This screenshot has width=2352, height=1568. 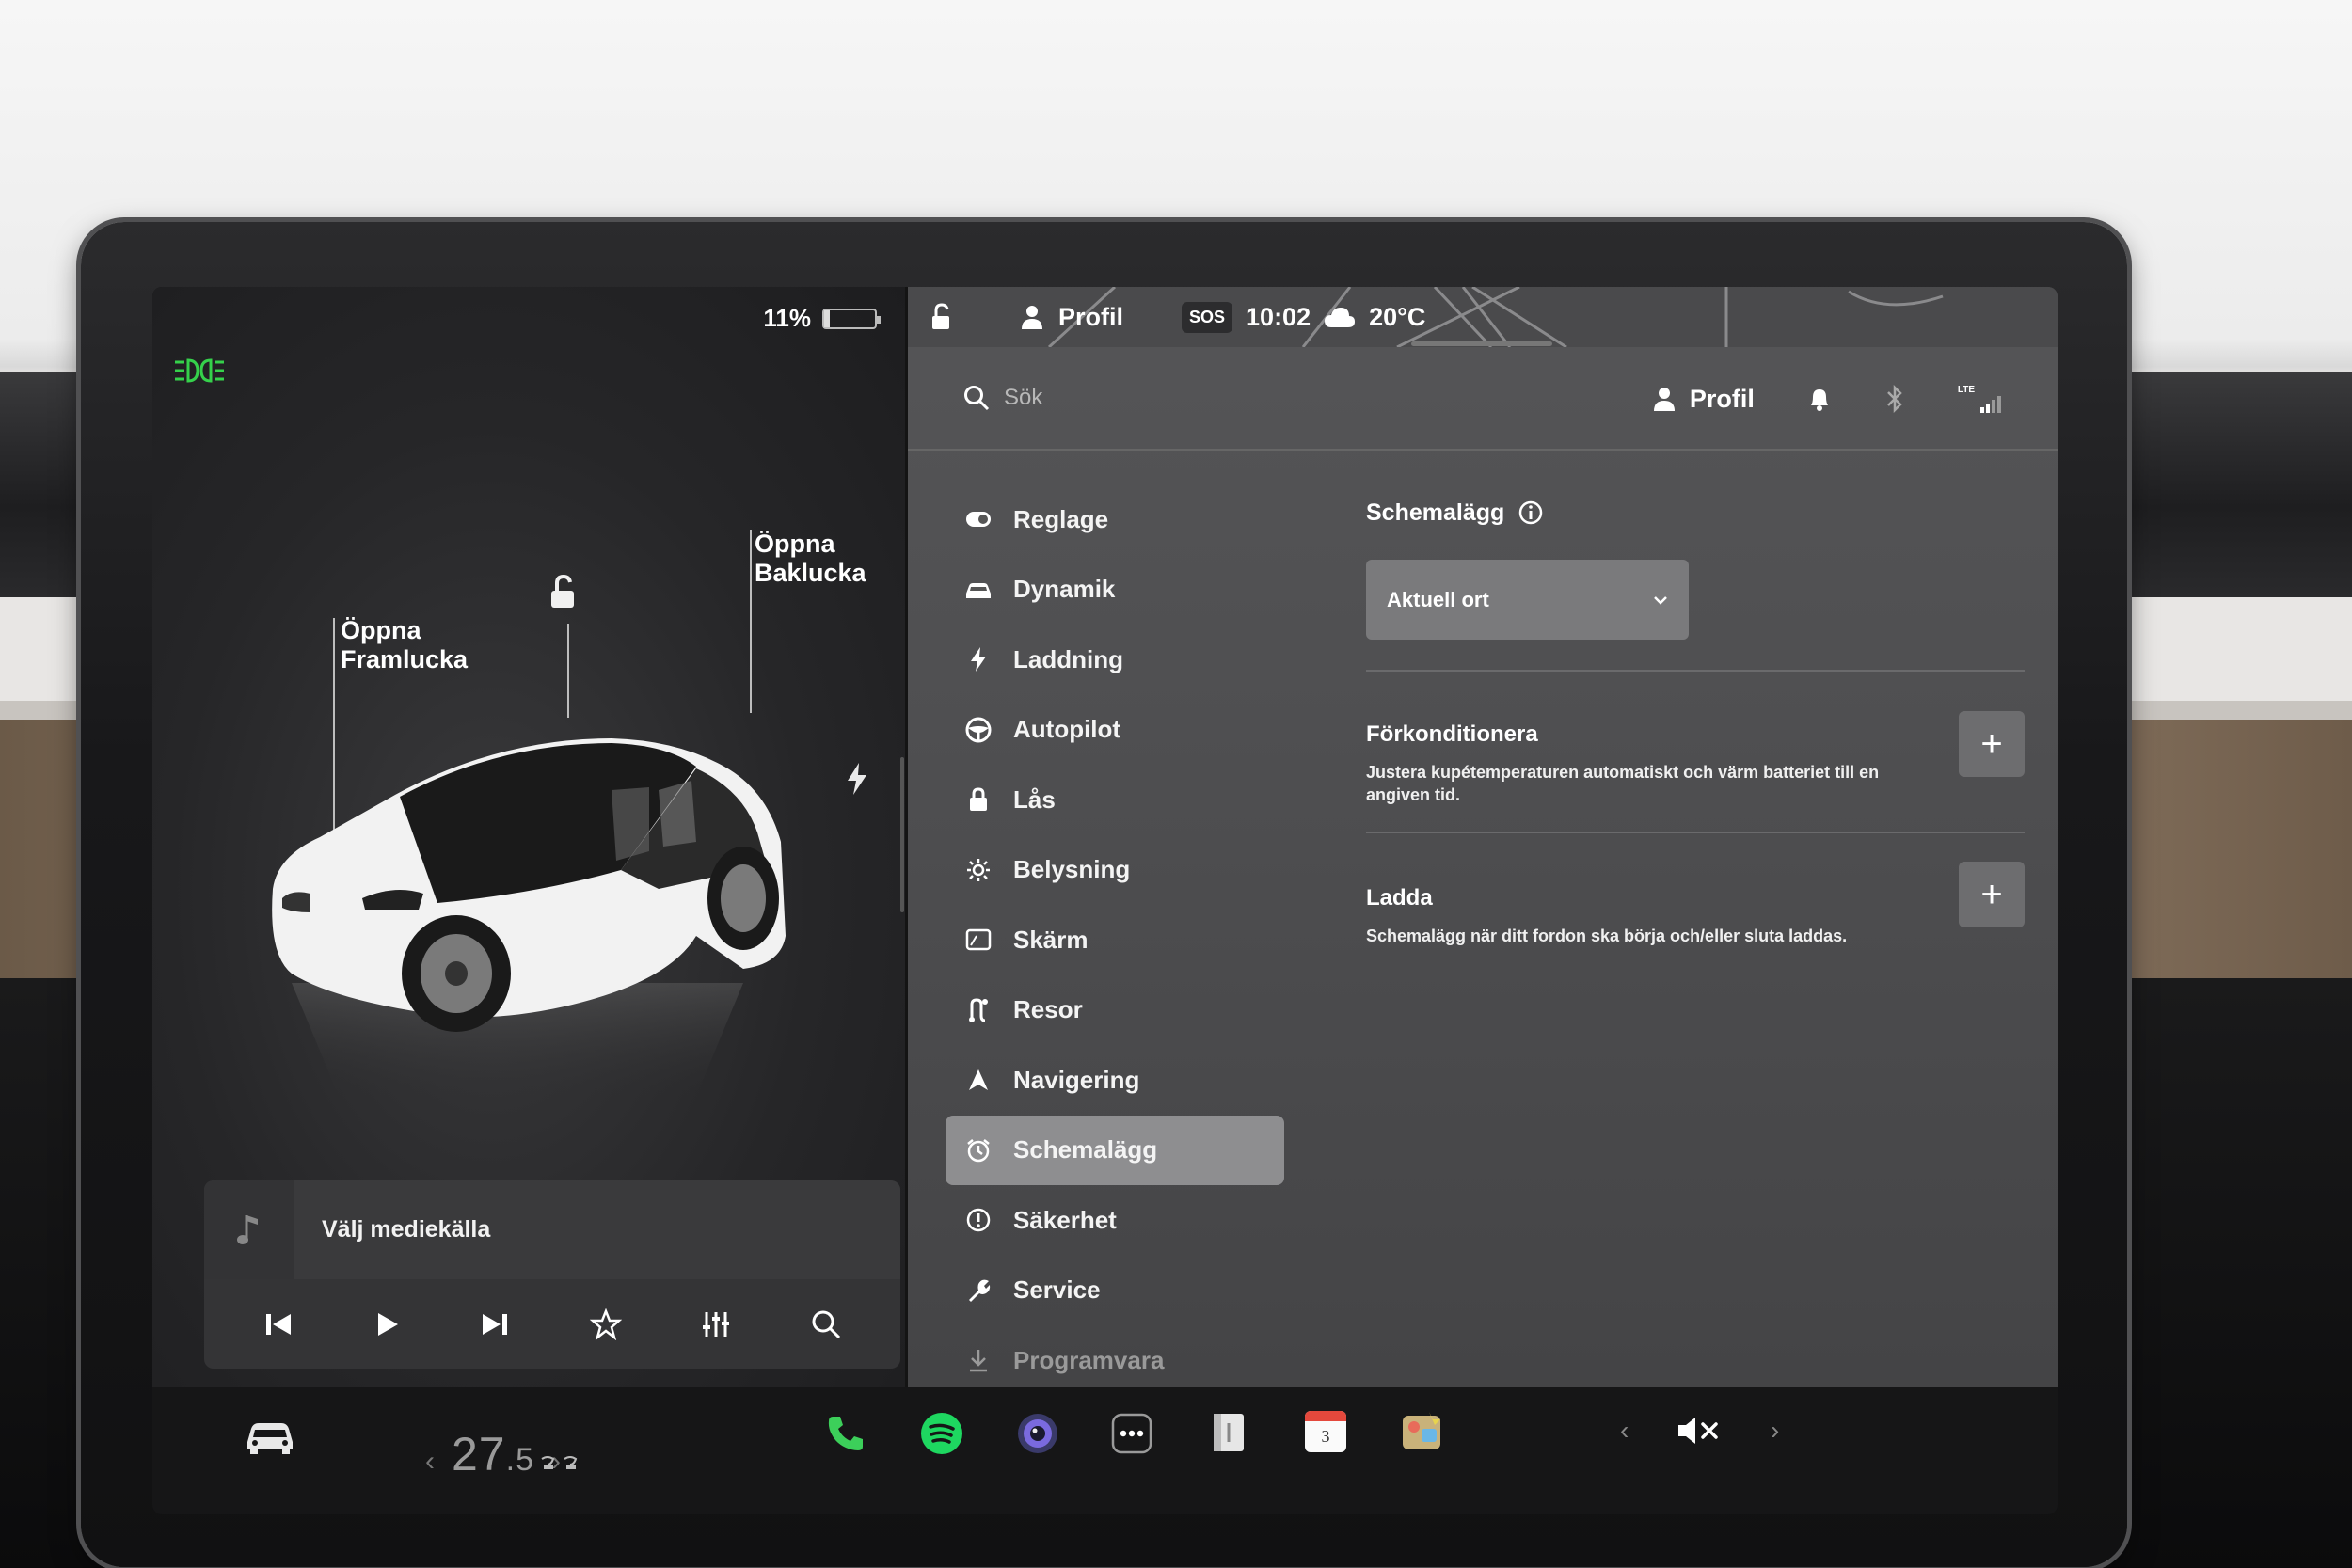 What do you see at coordinates (795, 544) in the screenshot?
I see `rear-trunk-label-line1: Öppna` at bounding box center [795, 544].